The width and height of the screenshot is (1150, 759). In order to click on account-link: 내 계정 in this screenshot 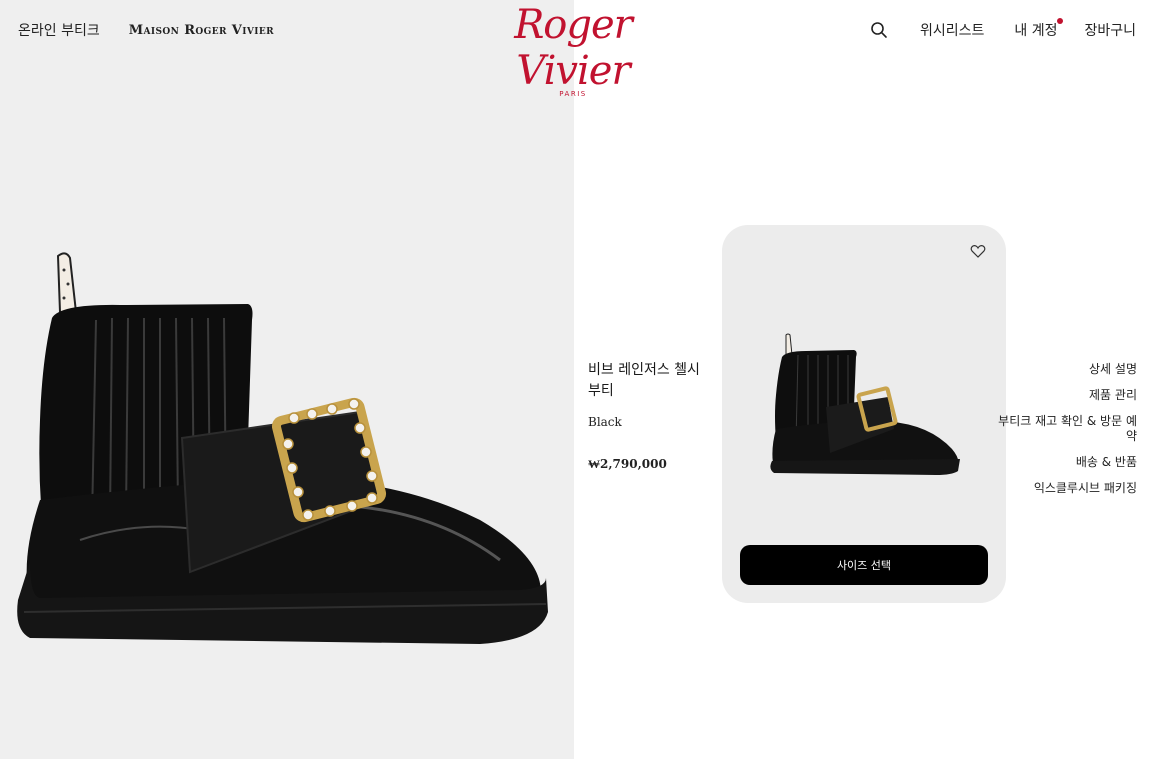, I will do `click(1039, 29)`.